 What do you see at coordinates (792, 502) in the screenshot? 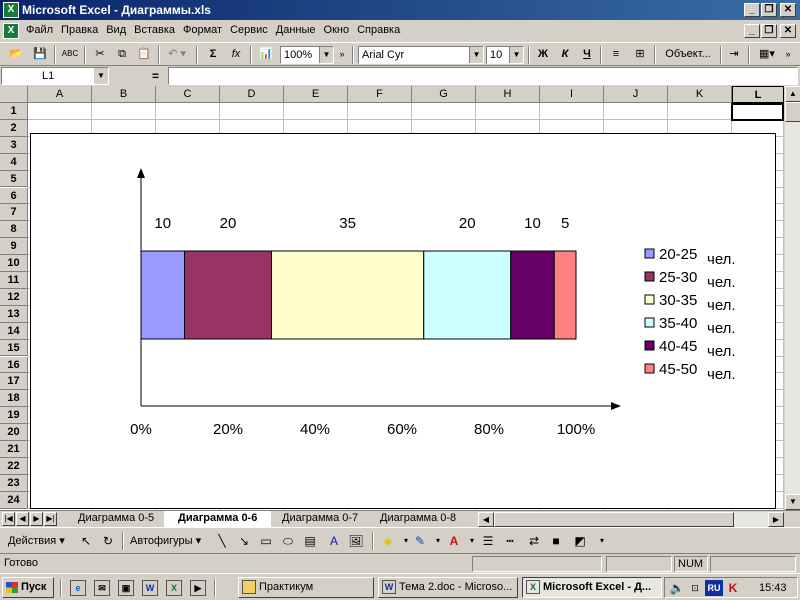
I see `scroll-down-icon: ▼` at bounding box center [792, 502].